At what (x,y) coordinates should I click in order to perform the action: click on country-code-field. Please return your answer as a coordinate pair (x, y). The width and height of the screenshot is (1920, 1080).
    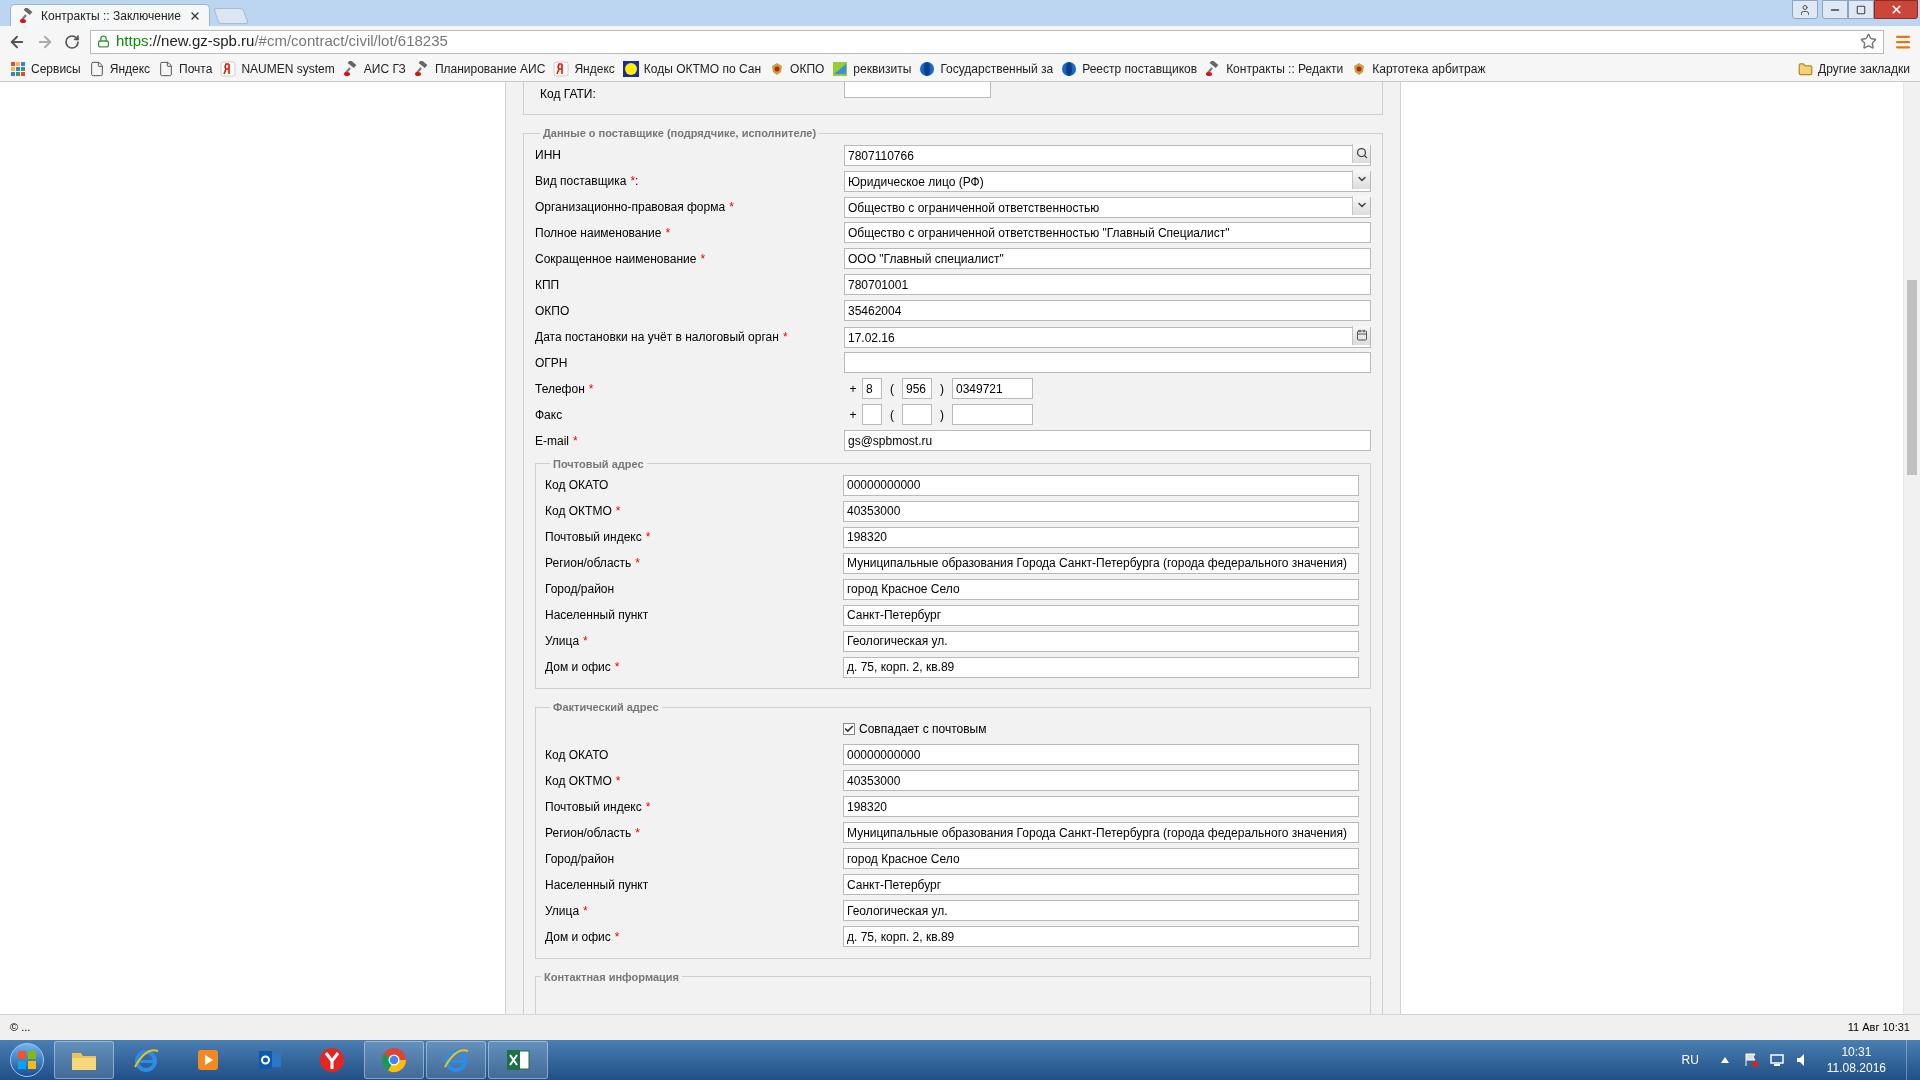
    Looking at the image, I should click on (872, 414).